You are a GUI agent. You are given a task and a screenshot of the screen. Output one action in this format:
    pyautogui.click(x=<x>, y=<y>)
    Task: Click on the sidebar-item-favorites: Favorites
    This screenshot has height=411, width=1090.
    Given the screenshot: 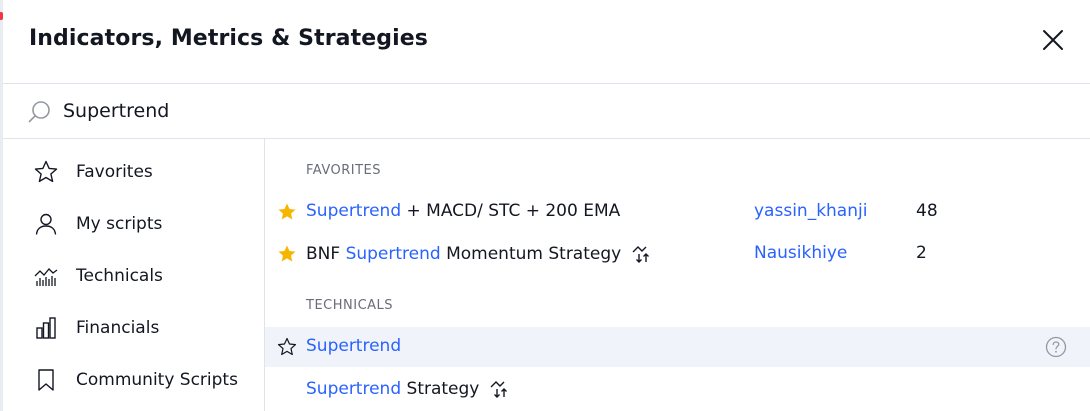 What is the action you would take?
    pyautogui.click(x=133, y=172)
    